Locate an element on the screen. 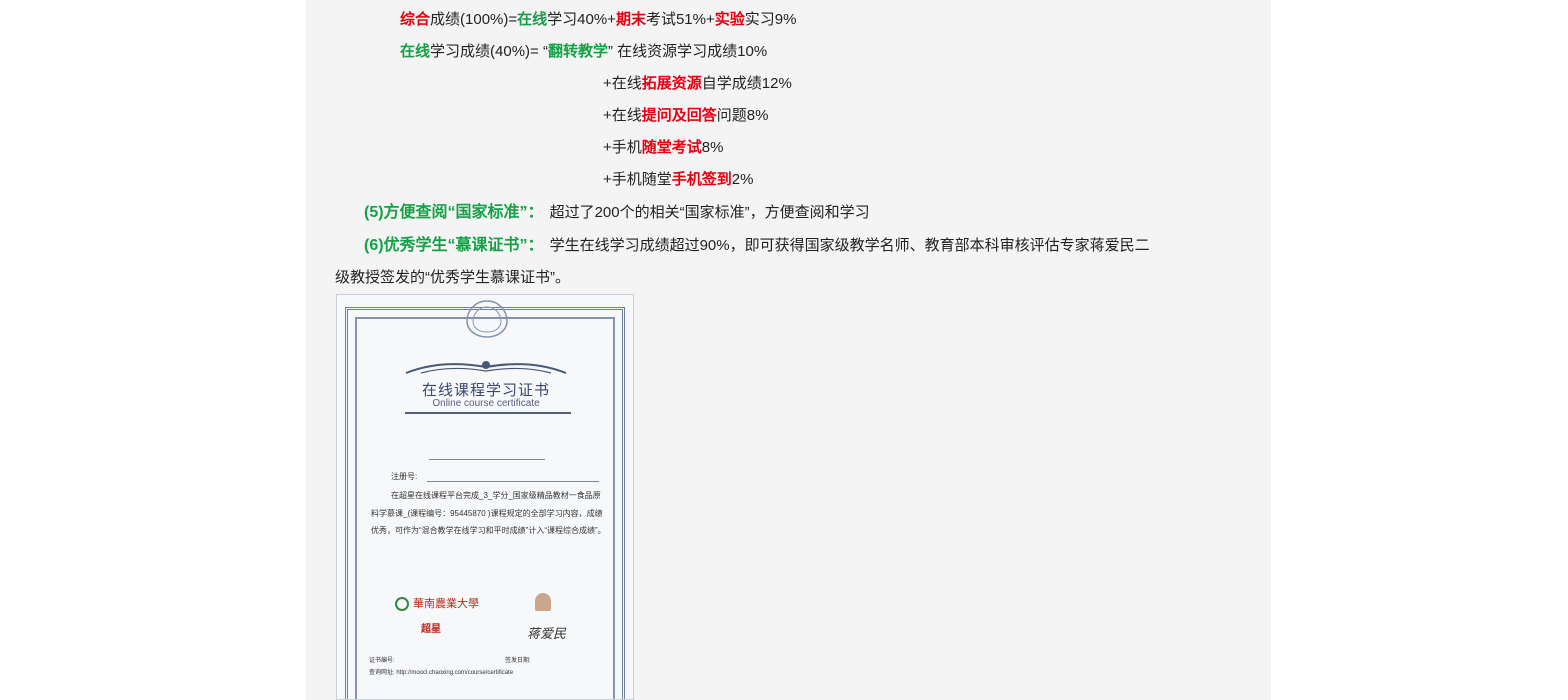 The width and height of the screenshot is (1568, 700). formula-item: +手机随堂考试8% is located at coordinates (663, 148).